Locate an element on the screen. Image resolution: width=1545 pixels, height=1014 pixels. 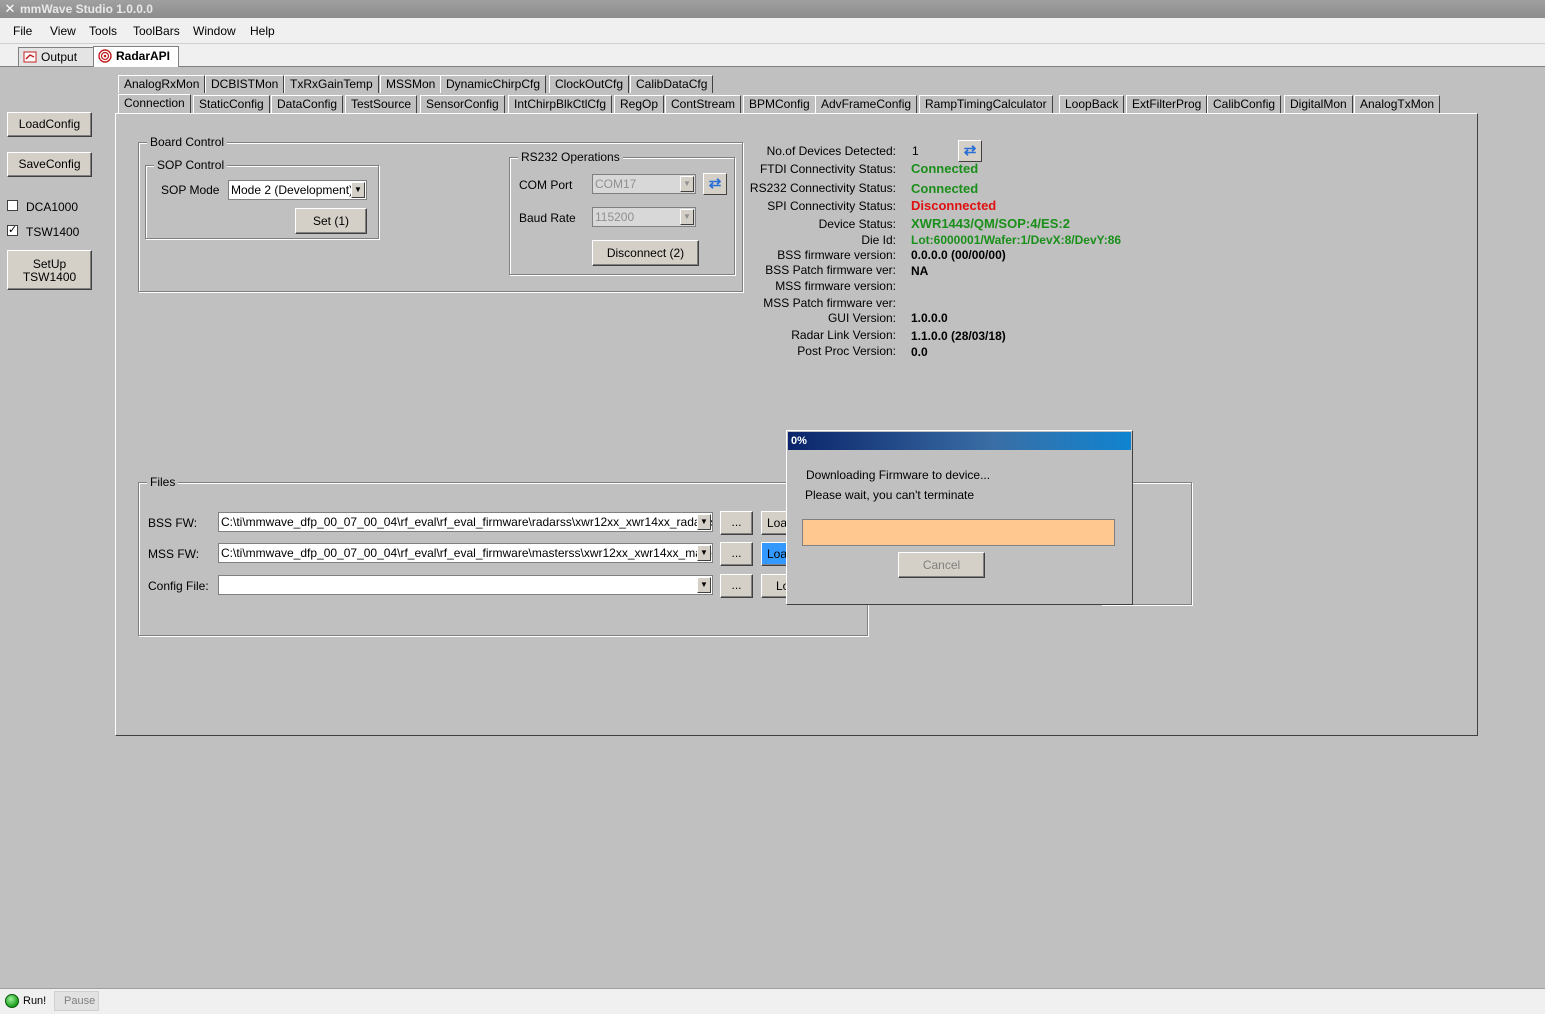
device-status-value: XWR1443/QM/SOP:4/ES:2 is located at coordinates (990, 223).